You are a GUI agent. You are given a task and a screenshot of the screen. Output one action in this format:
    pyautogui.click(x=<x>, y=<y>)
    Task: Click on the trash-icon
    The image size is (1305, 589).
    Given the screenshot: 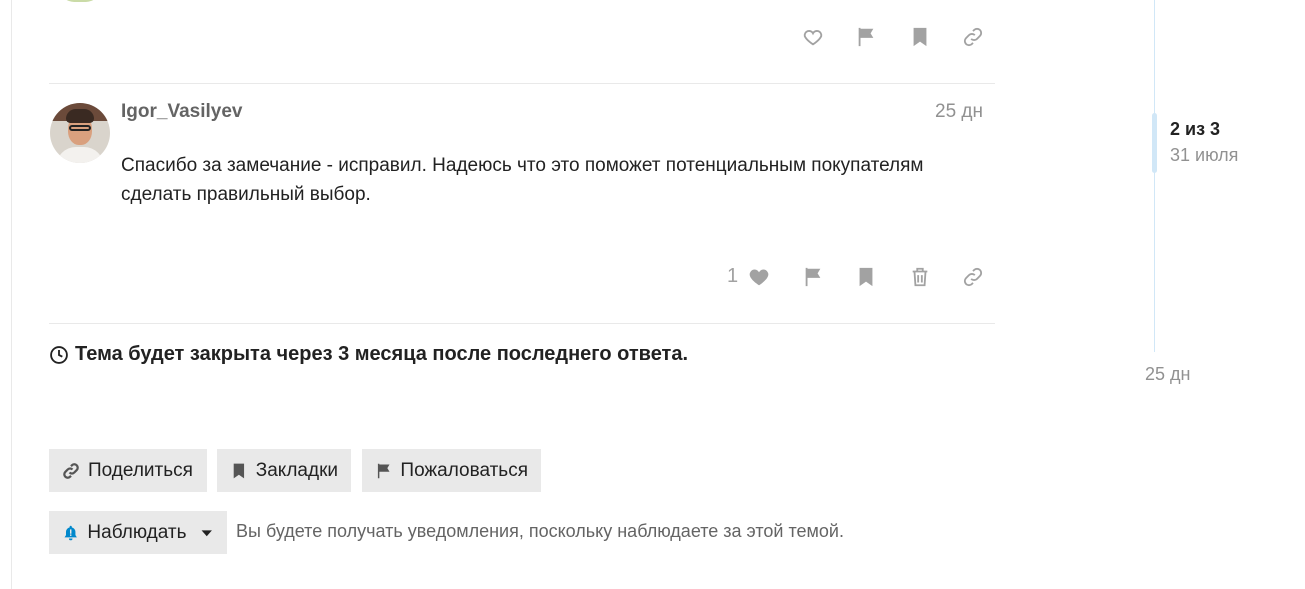 What is the action you would take?
    pyautogui.click(x=920, y=277)
    